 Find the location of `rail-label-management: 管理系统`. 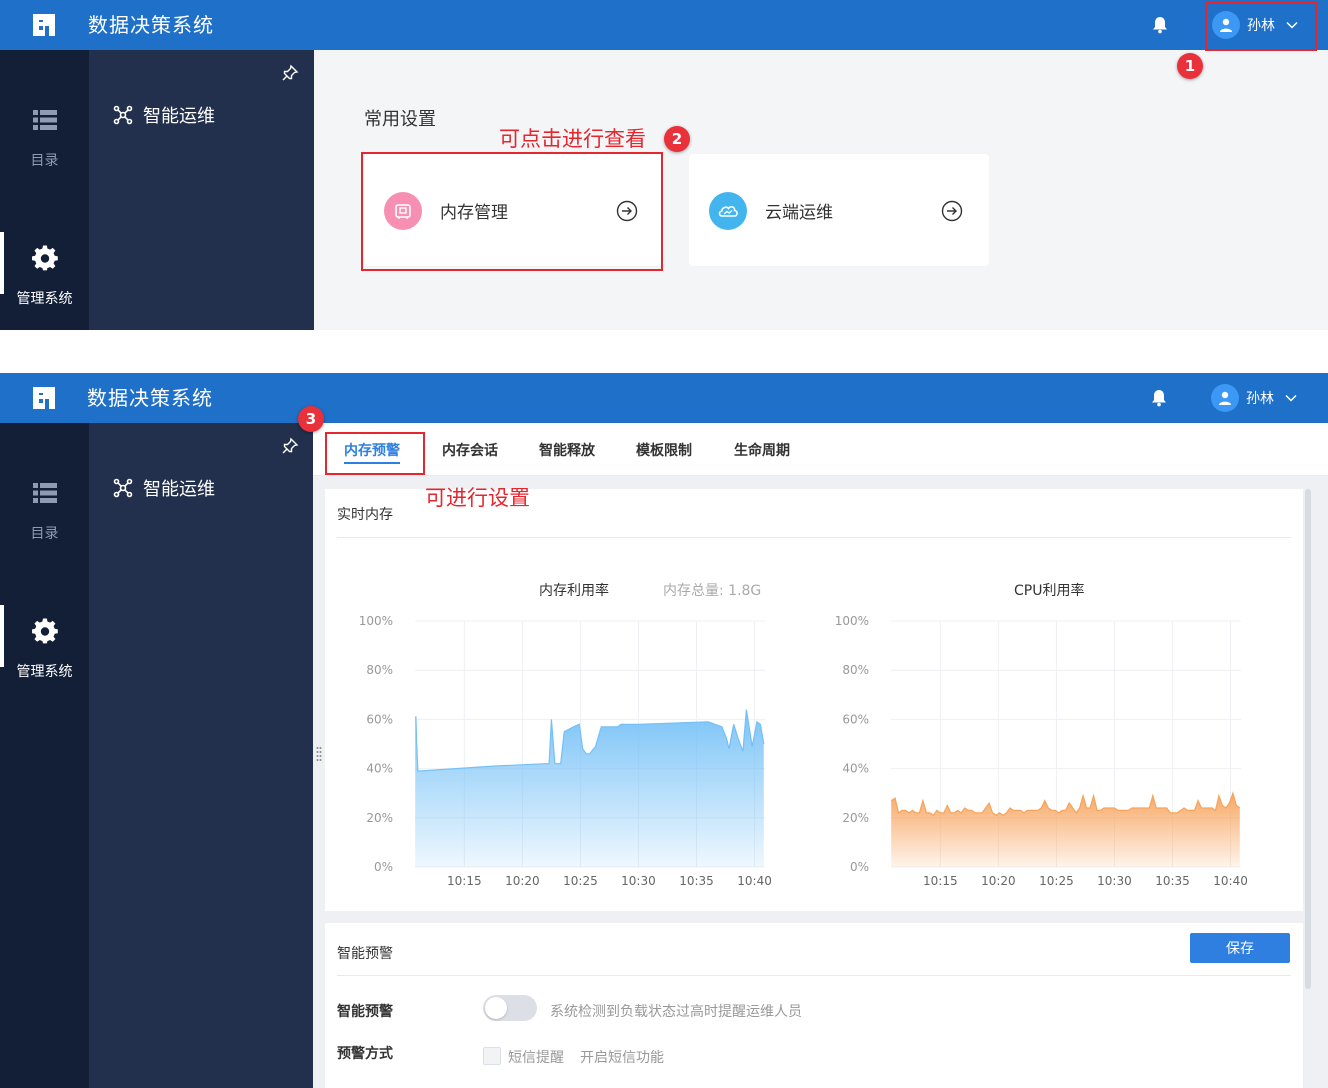

rail-label-management: 管理系统 is located at coordinates (44, 299).